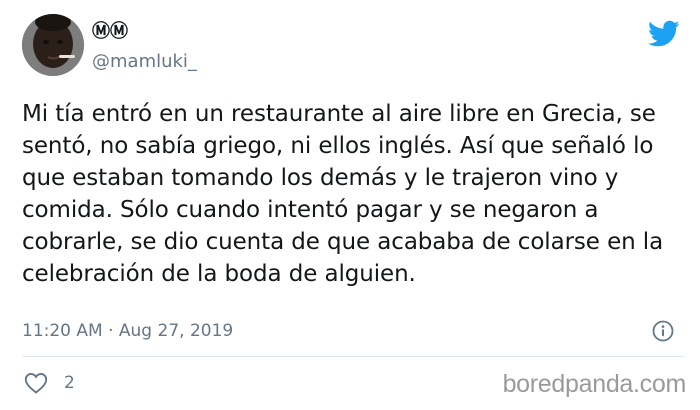 The height and width of the screenshot is (410, 700). What do you see at coordinates (144, 62) in the screenshot?
I see `user-handle: @mamluki_` at bounding box center [144, 62].